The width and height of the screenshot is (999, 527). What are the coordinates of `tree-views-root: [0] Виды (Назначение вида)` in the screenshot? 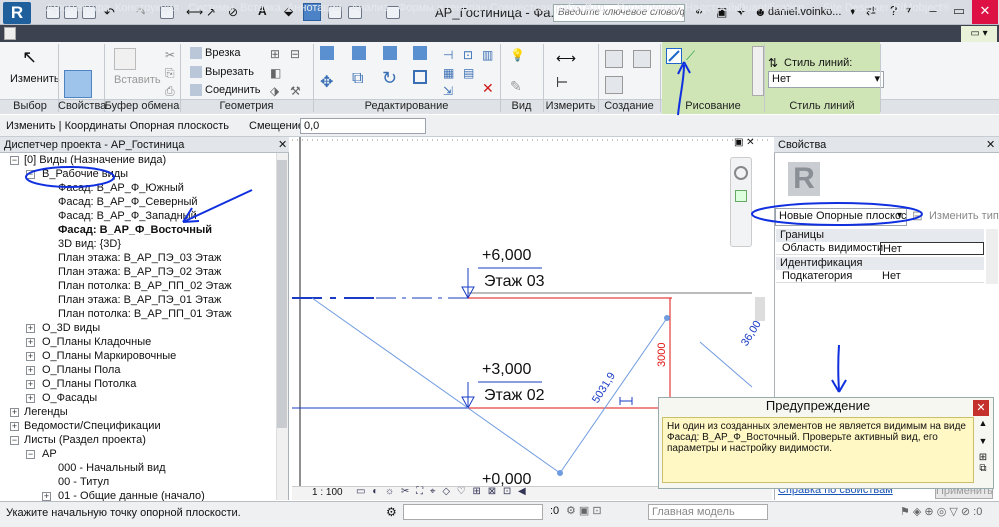 It's located at (95, 160).